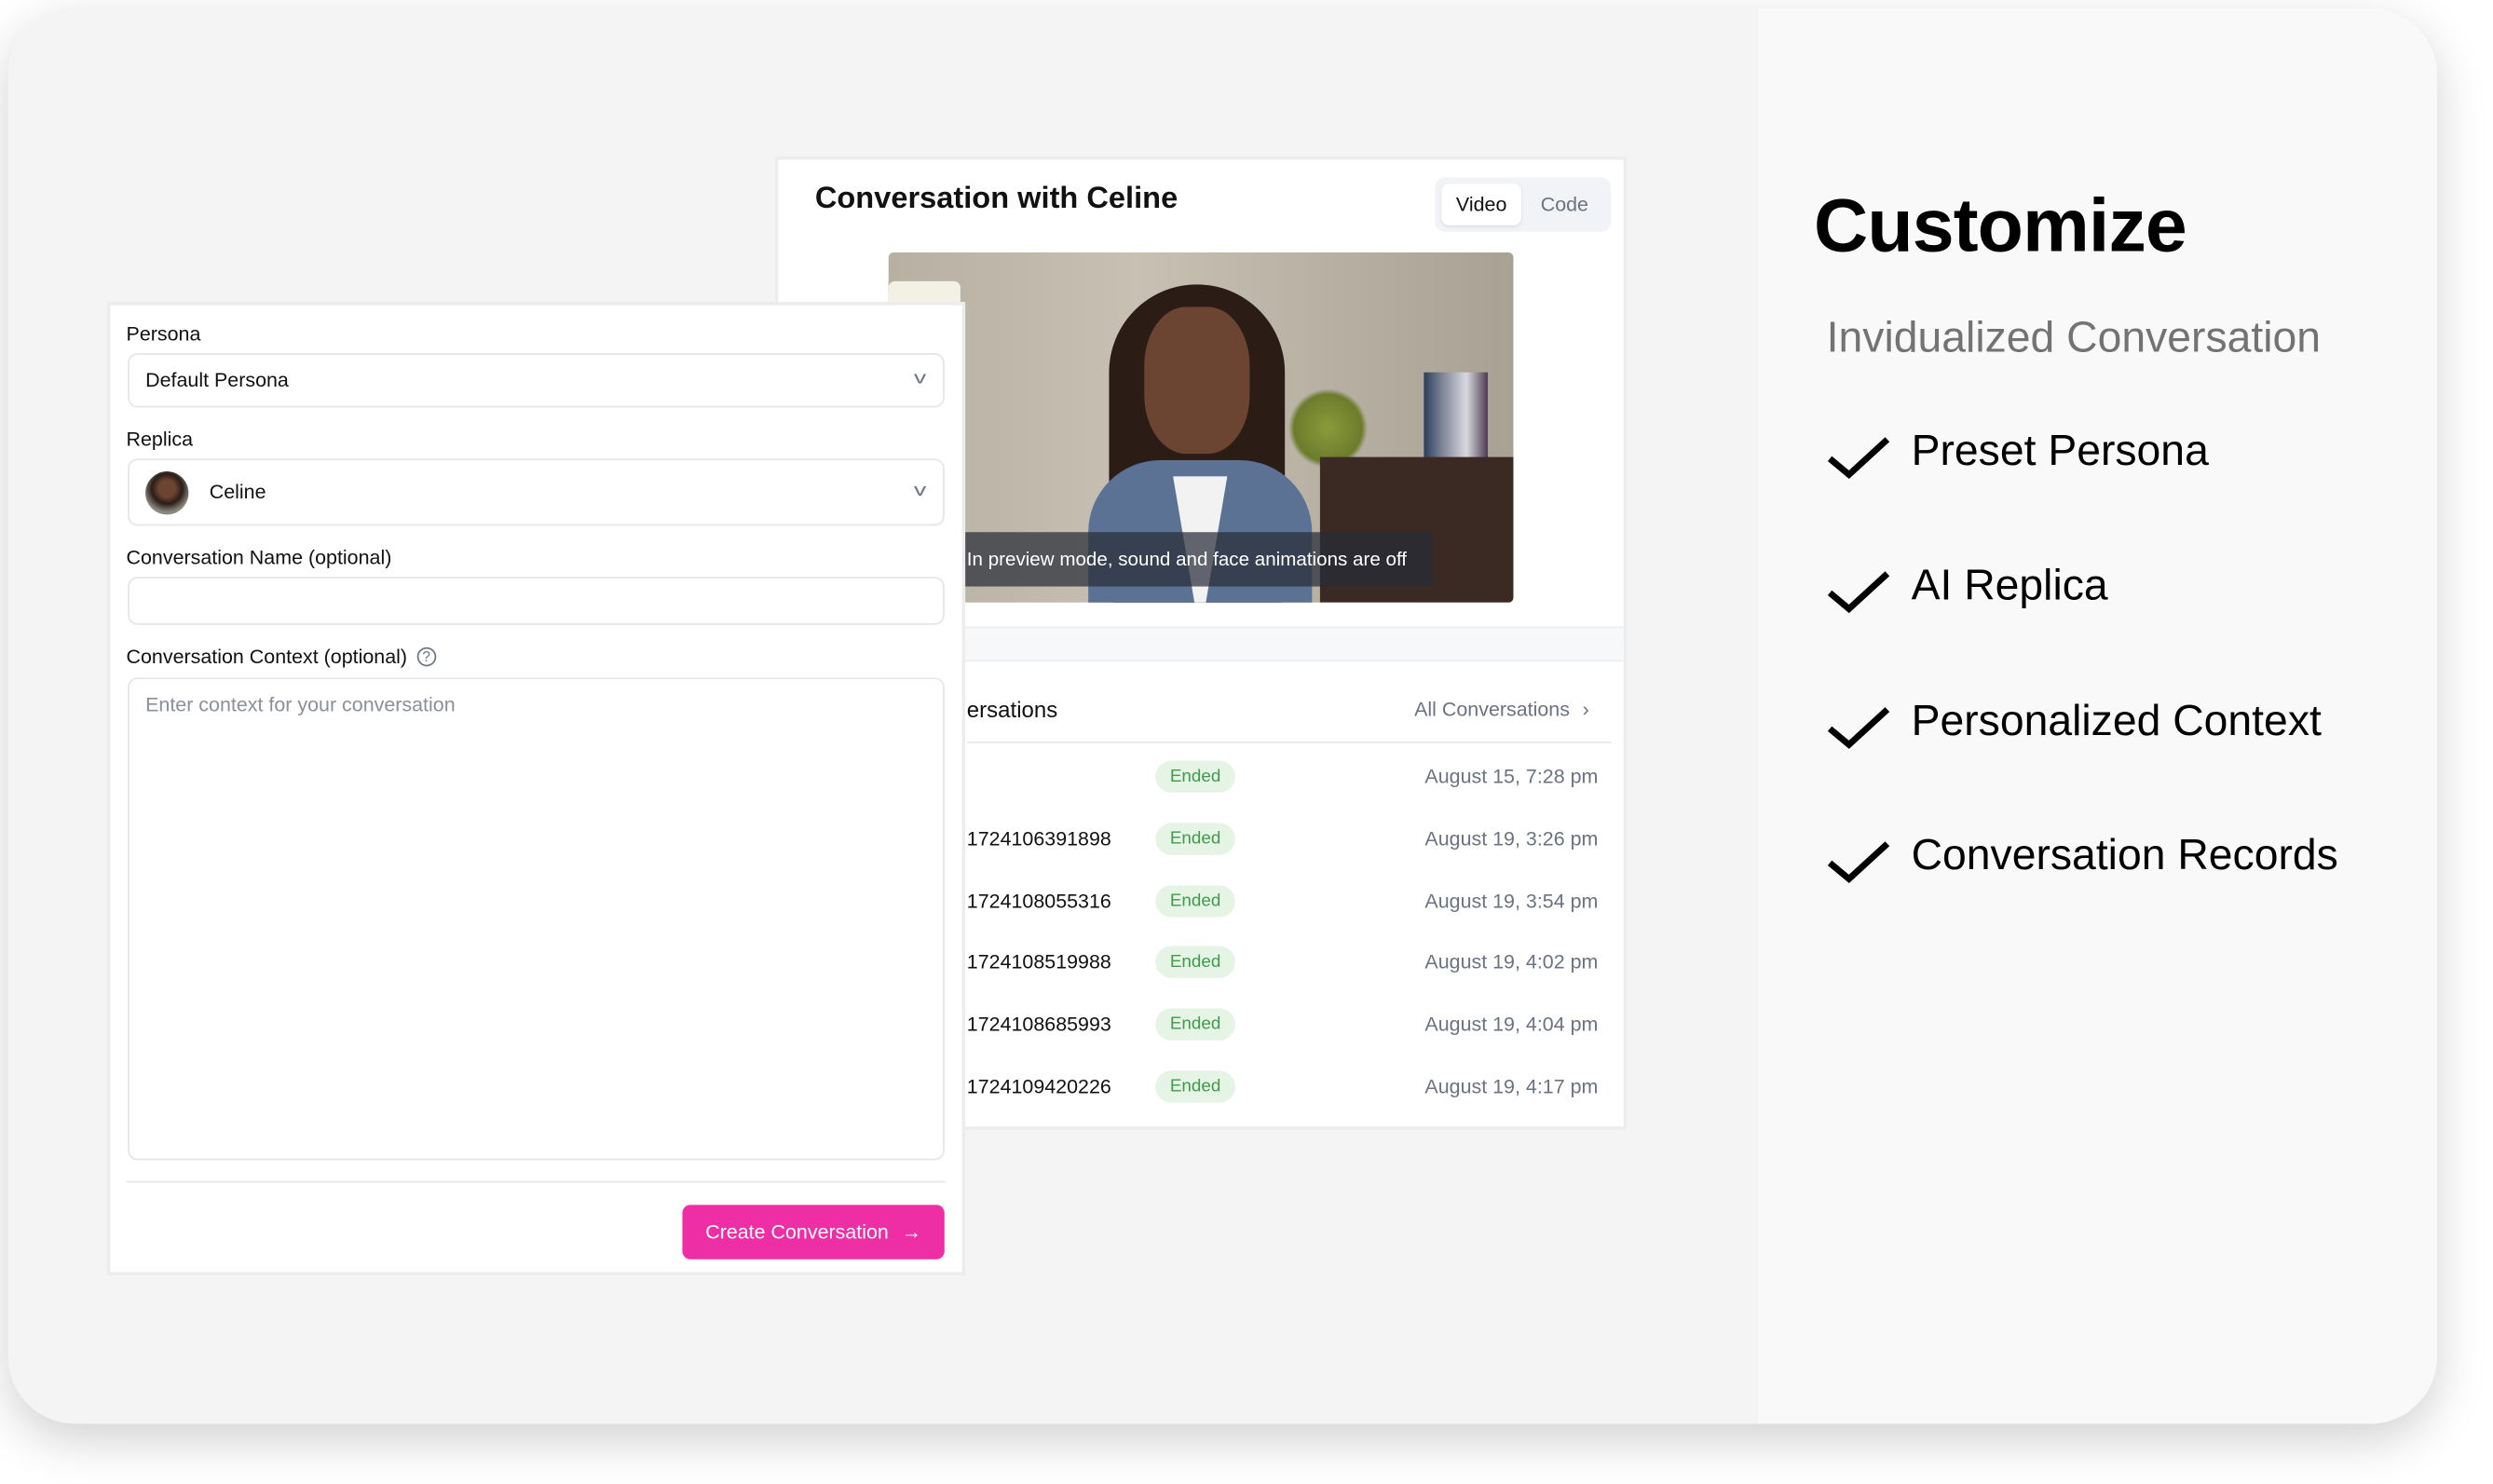 Image resolution: width=2493 pixels, height=1484 pixels. What do you see at coordinates (1492, 710) in the screenshot?
I see `all-conversations-label: All Conversations` at bounding box center [1492, 710].